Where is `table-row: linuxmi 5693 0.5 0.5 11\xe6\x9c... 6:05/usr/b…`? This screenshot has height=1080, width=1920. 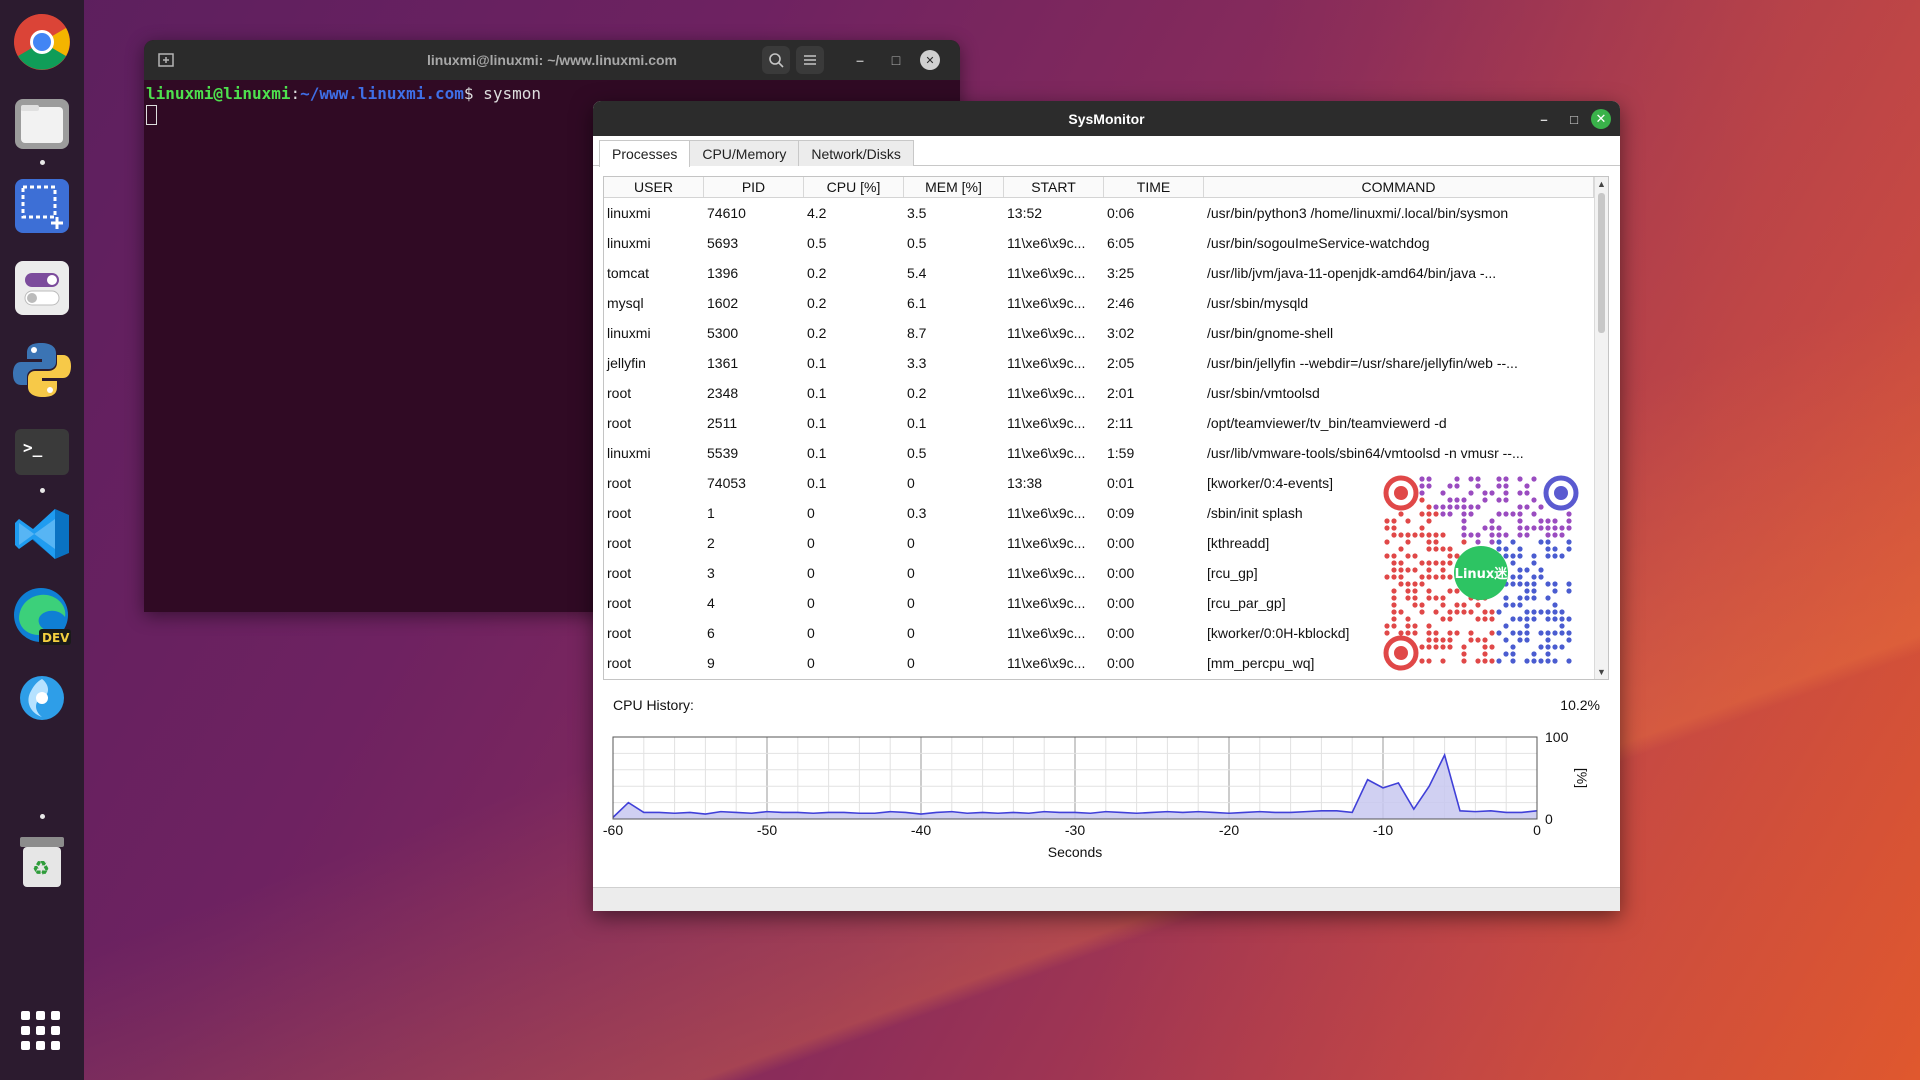
table-row: linuxmi 5693 0.5 0.5 11\xe6\x9c... 6:05/usr/b… is located at coordinates (1106, 243).